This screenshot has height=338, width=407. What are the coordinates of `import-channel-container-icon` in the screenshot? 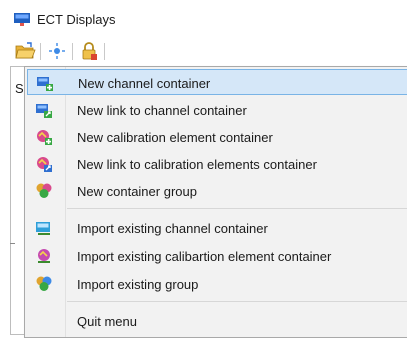 It's located at (43, 228).